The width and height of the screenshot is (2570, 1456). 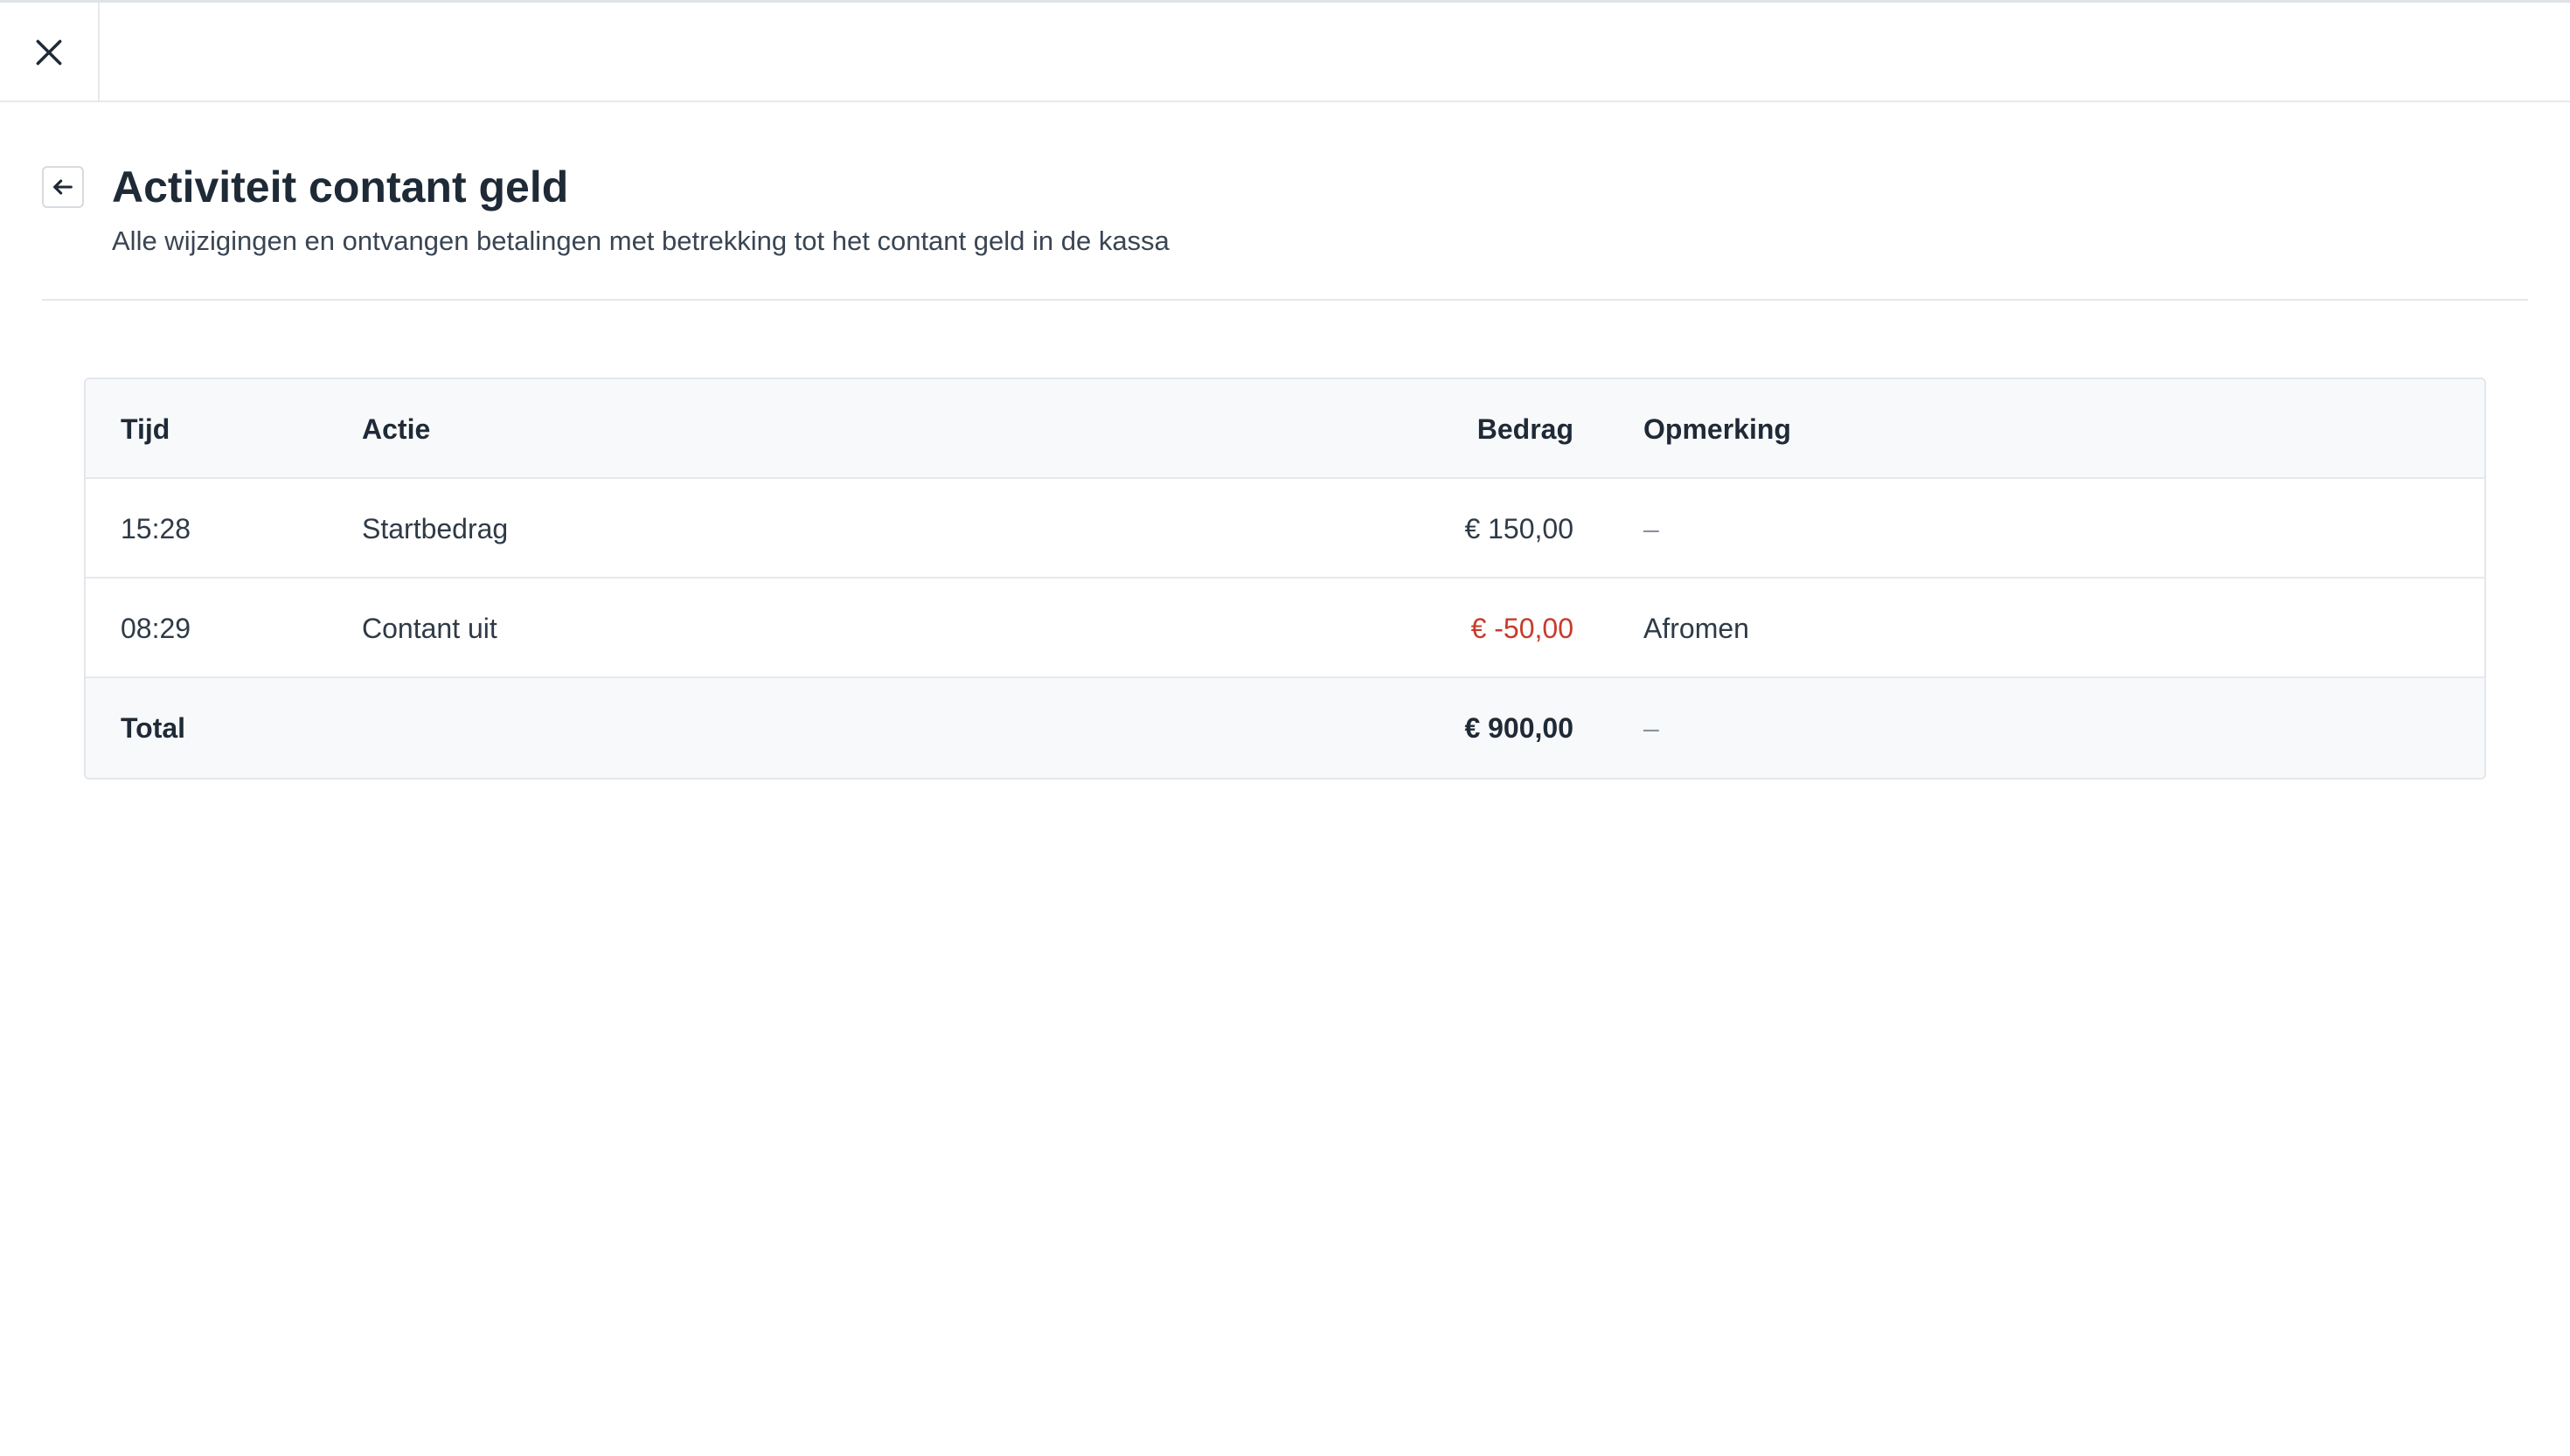 What do you see at coordinates (1285, 529) in the screenshot?
I see `table-row: 15:28 Startbedrag € 150,00 –` at bounding box center [1285, 529].